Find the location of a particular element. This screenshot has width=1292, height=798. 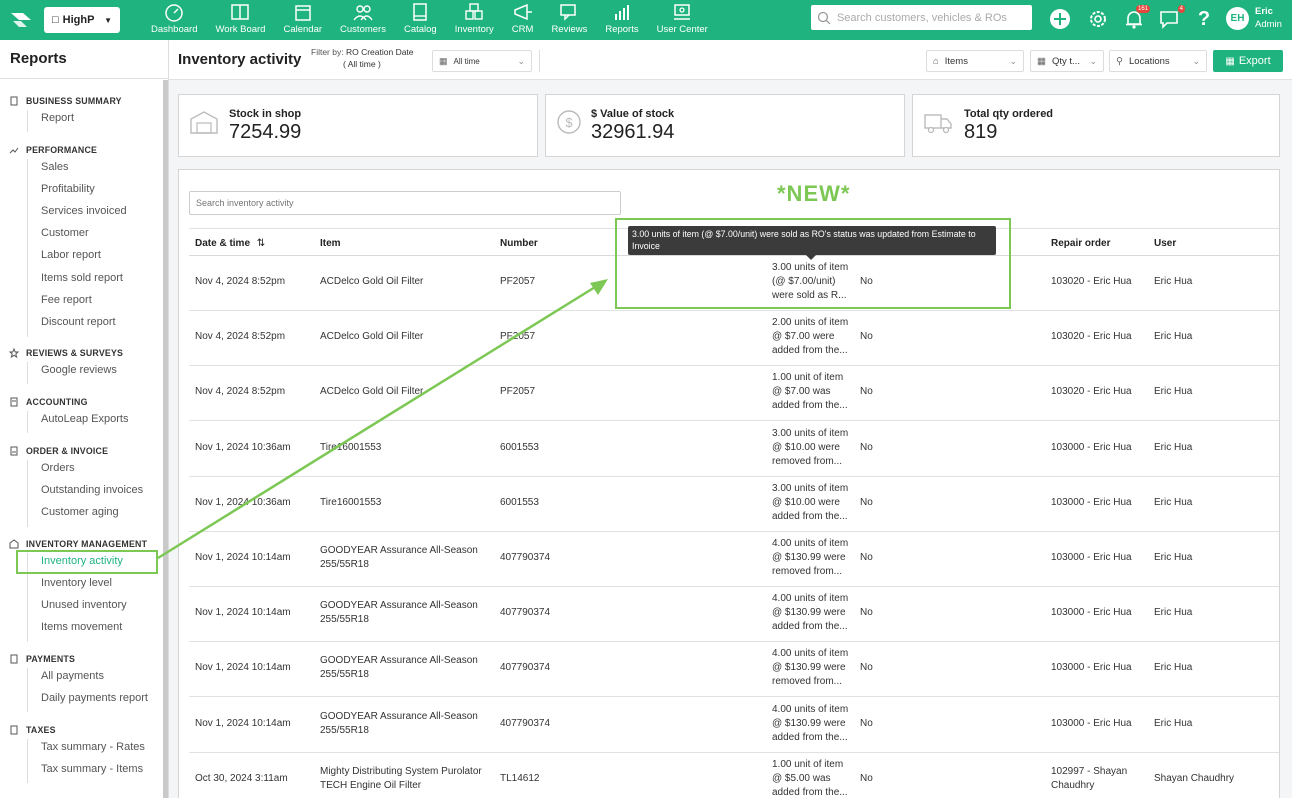

nav-item-dashboard: Dashboard is located at coordinates (174, 20).